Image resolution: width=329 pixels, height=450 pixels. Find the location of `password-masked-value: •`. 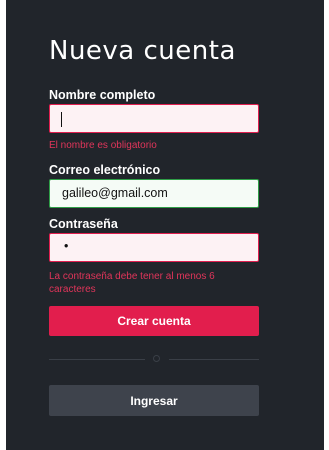

password-masked-value: • is located at coordinates (66, 246).